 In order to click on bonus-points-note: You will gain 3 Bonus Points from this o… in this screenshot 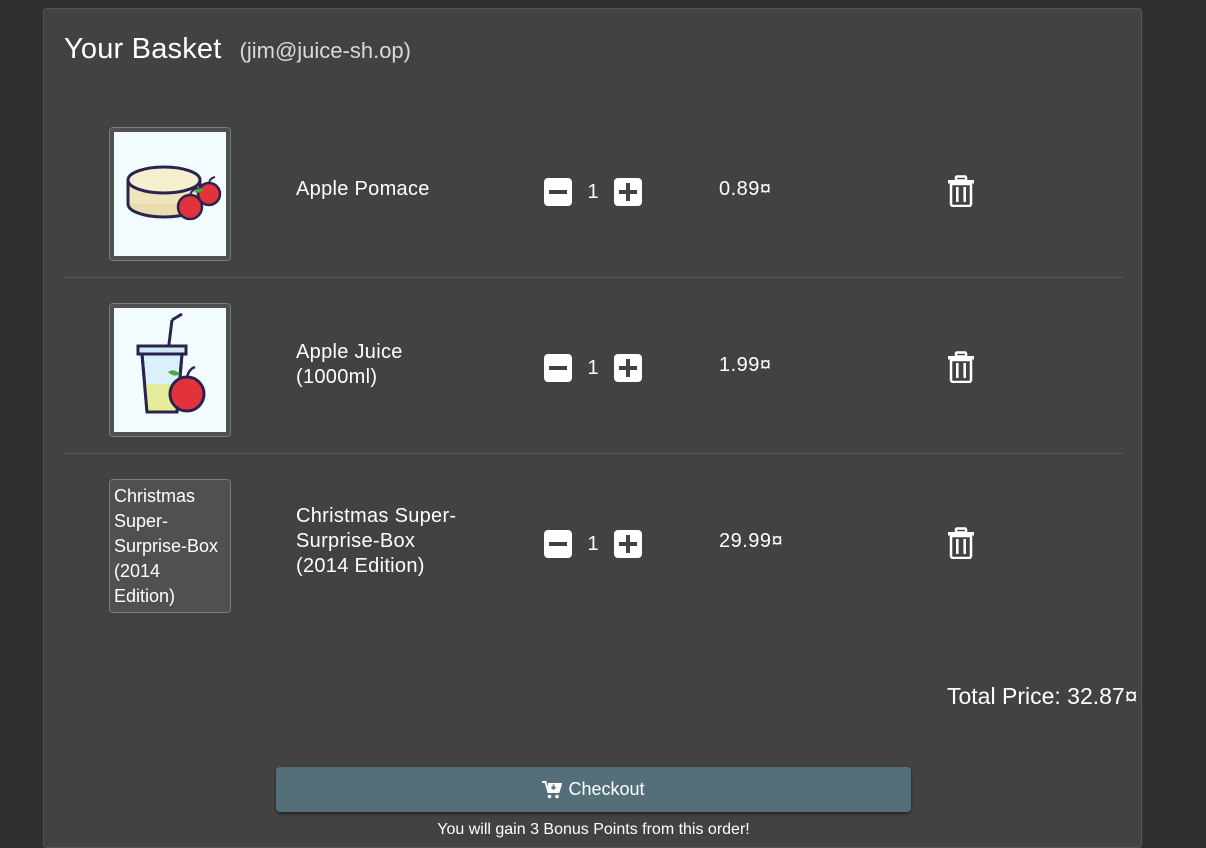, I will do `click(593, 829)`.